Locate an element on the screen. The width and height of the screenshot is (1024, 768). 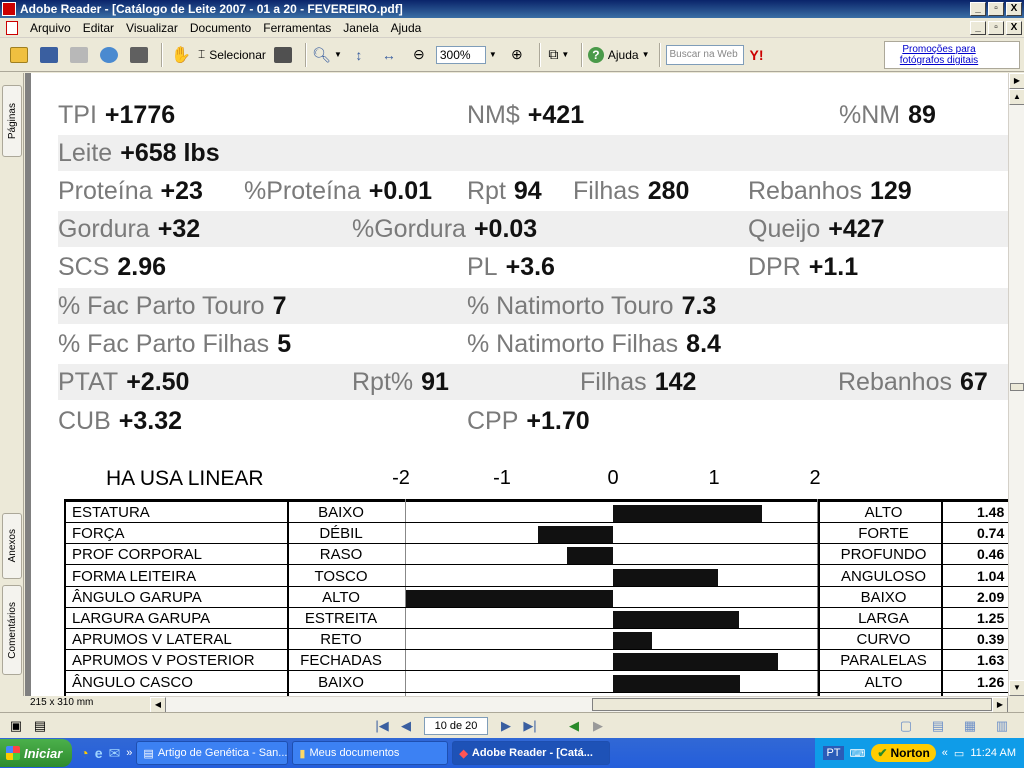
fit-height-button: ↕ is located at coordinates (359, 55).